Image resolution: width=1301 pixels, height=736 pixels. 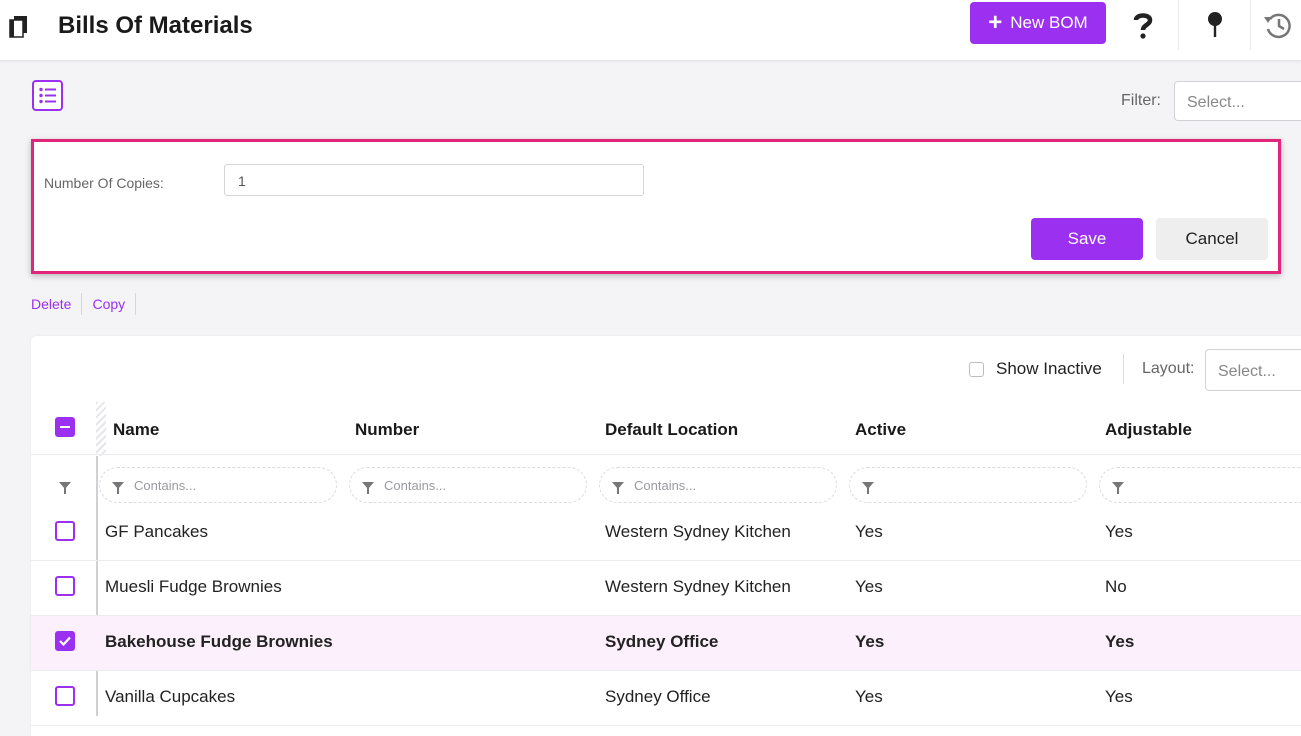 What do you see at coordinates (1116, 586) in the screenshot?
I see `cell-adjustable: No` at bounding box center [1116, 586].